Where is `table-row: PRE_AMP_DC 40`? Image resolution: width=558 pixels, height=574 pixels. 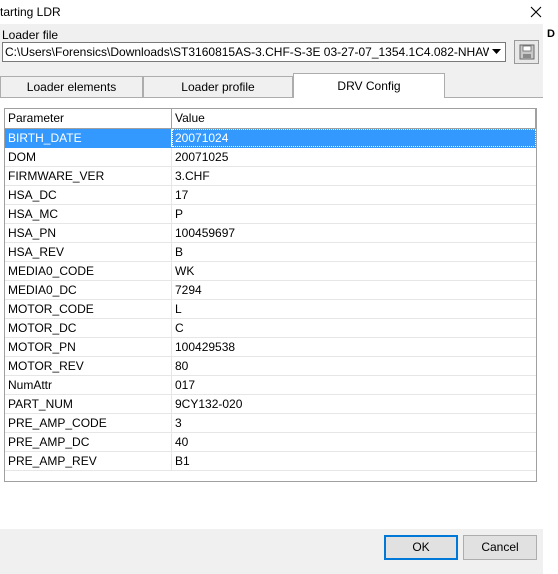
table-row: PRE_AMP_DC 40 is located at coordinates (270, 442).